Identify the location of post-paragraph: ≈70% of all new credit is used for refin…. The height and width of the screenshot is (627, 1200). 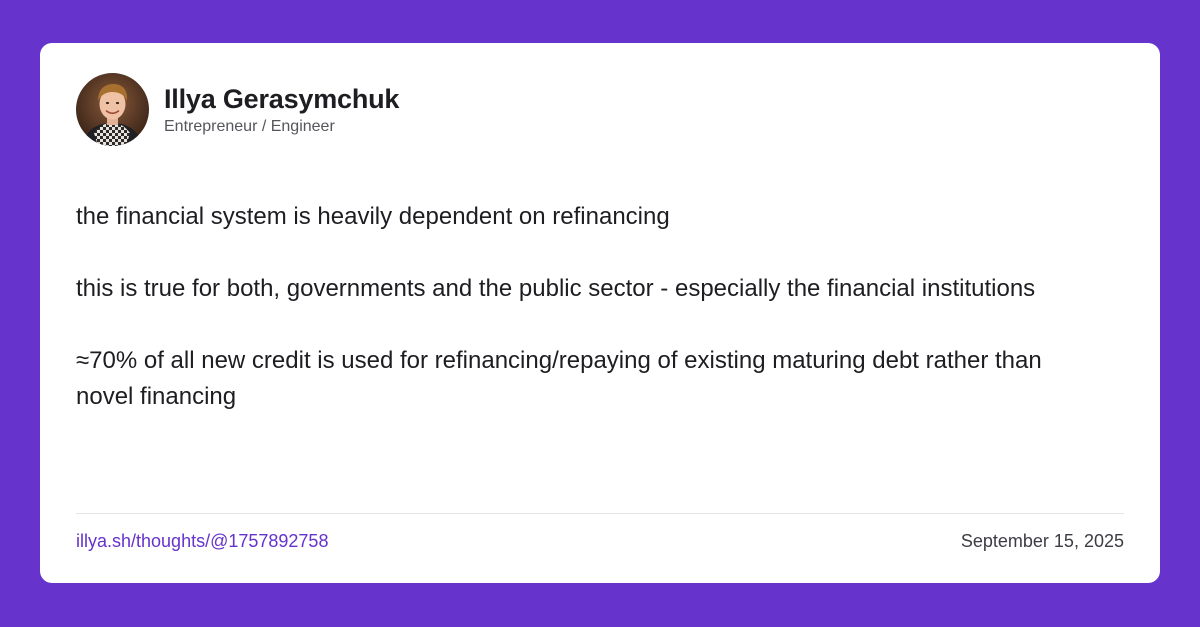
(559, 378).